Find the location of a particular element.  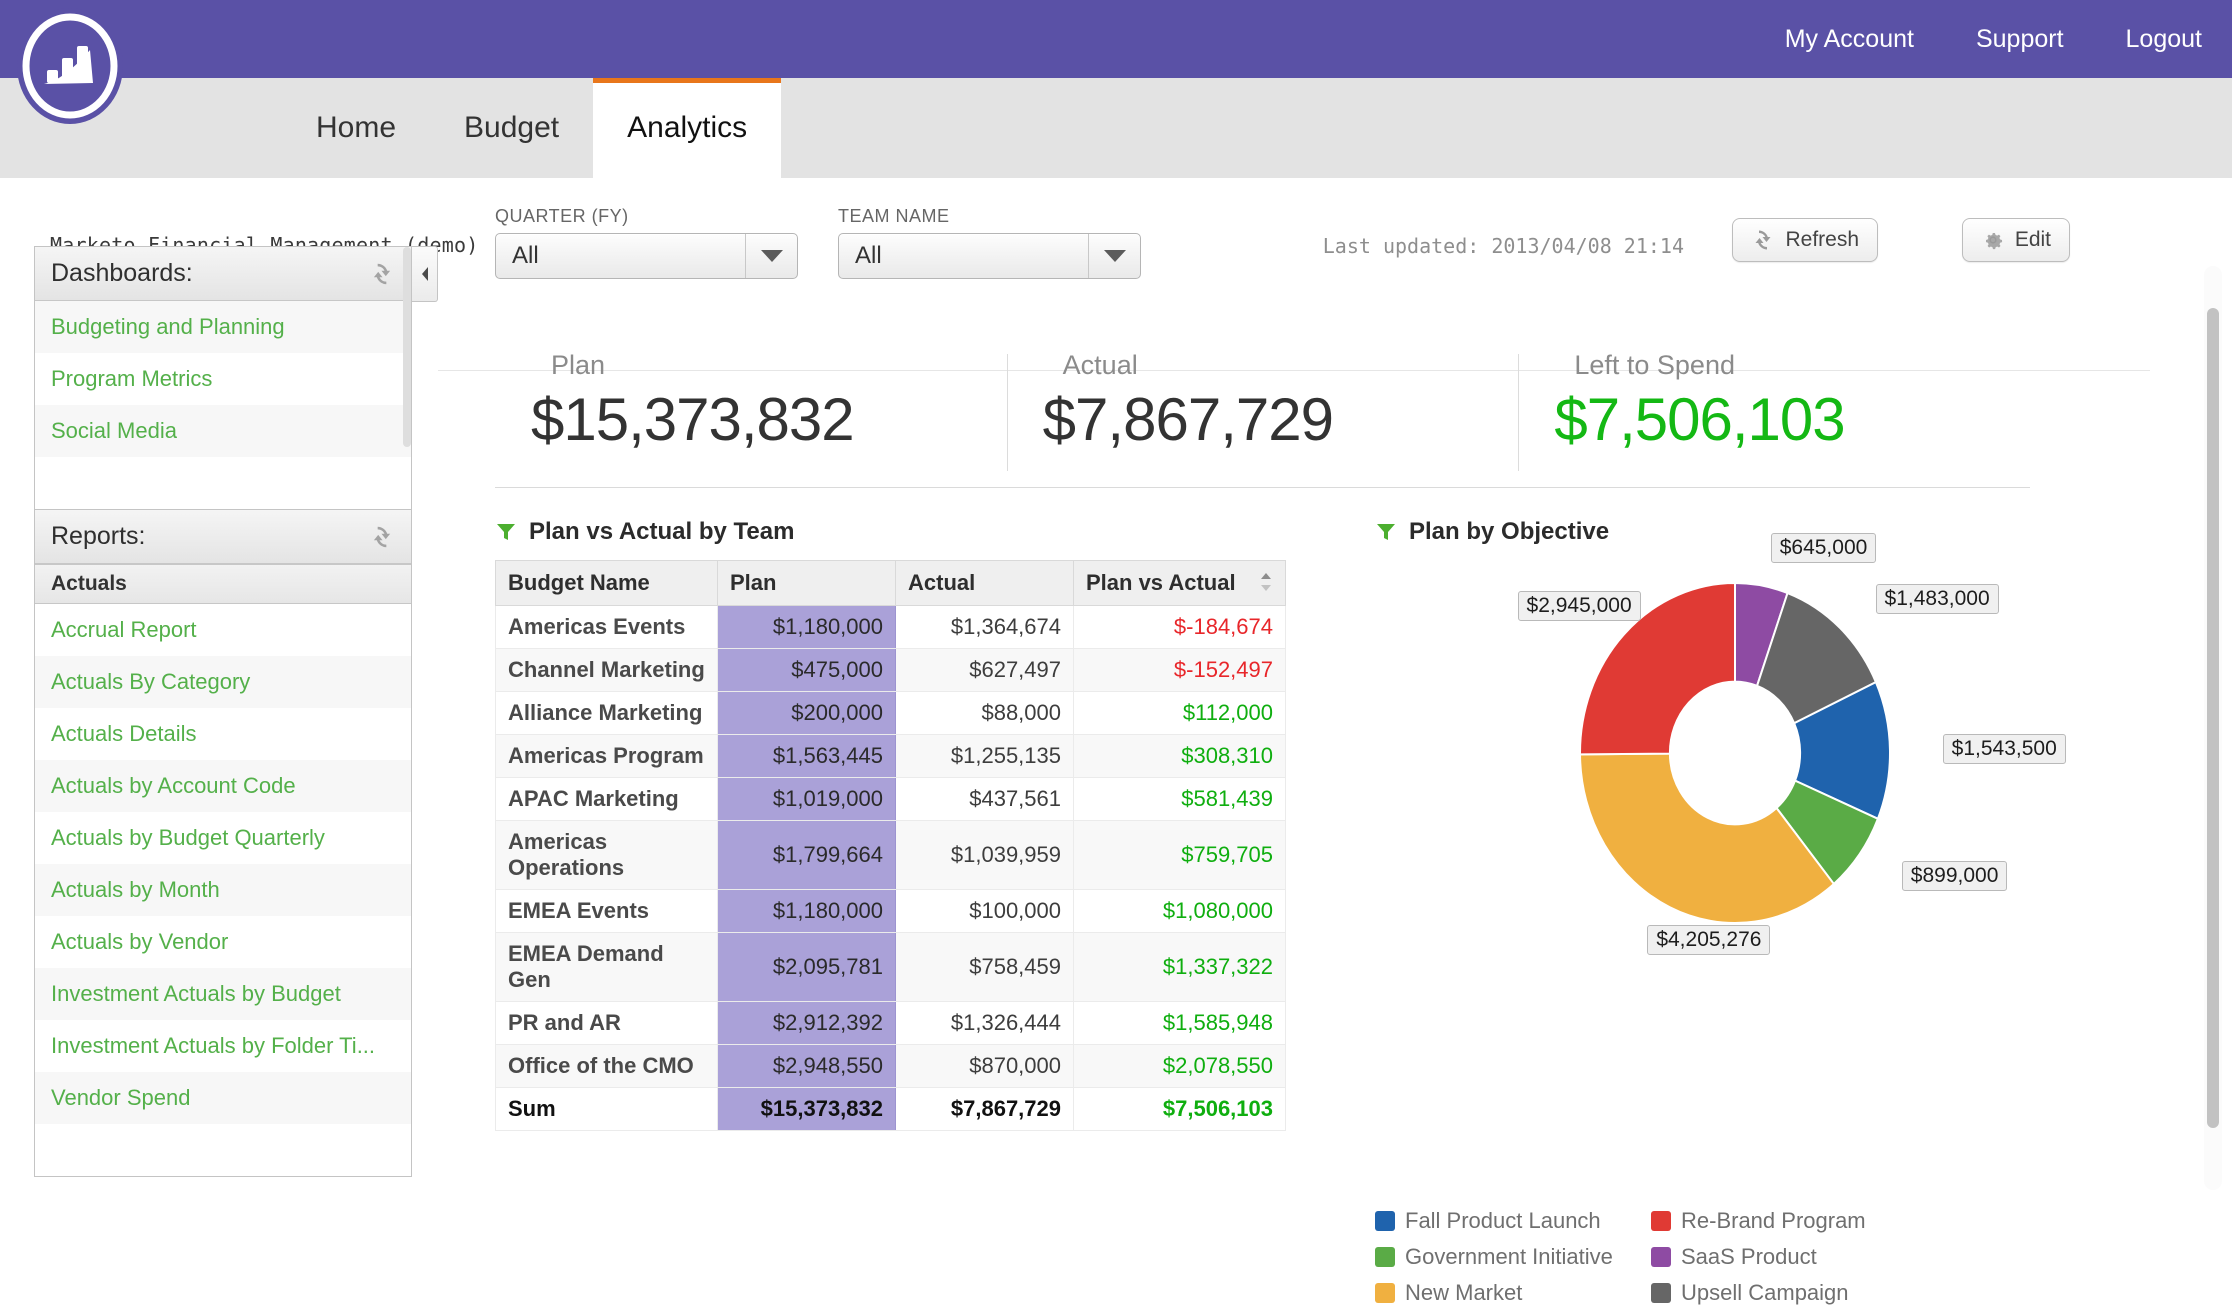

cell-plan: $475,000 is located at coordinates (806, 670).